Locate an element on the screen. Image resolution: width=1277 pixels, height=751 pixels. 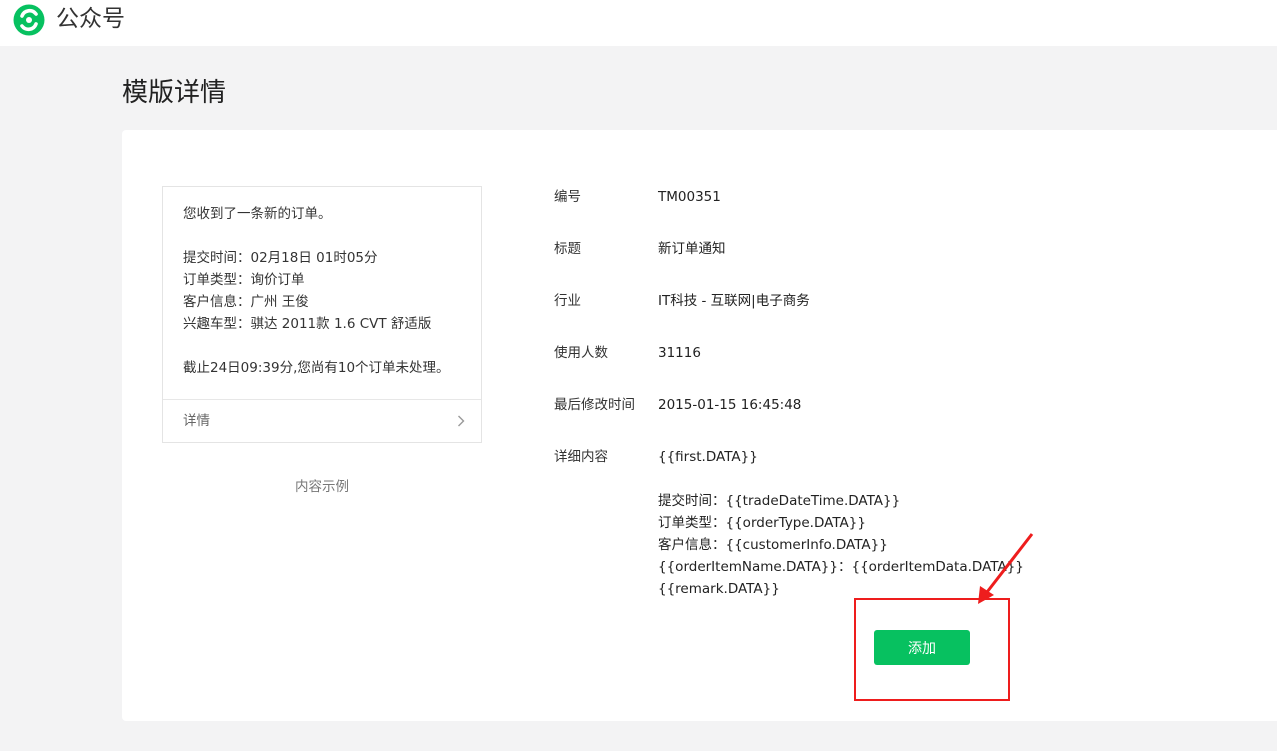
content-line: {{remark.DATA}} is located at coordinates (719, 589).